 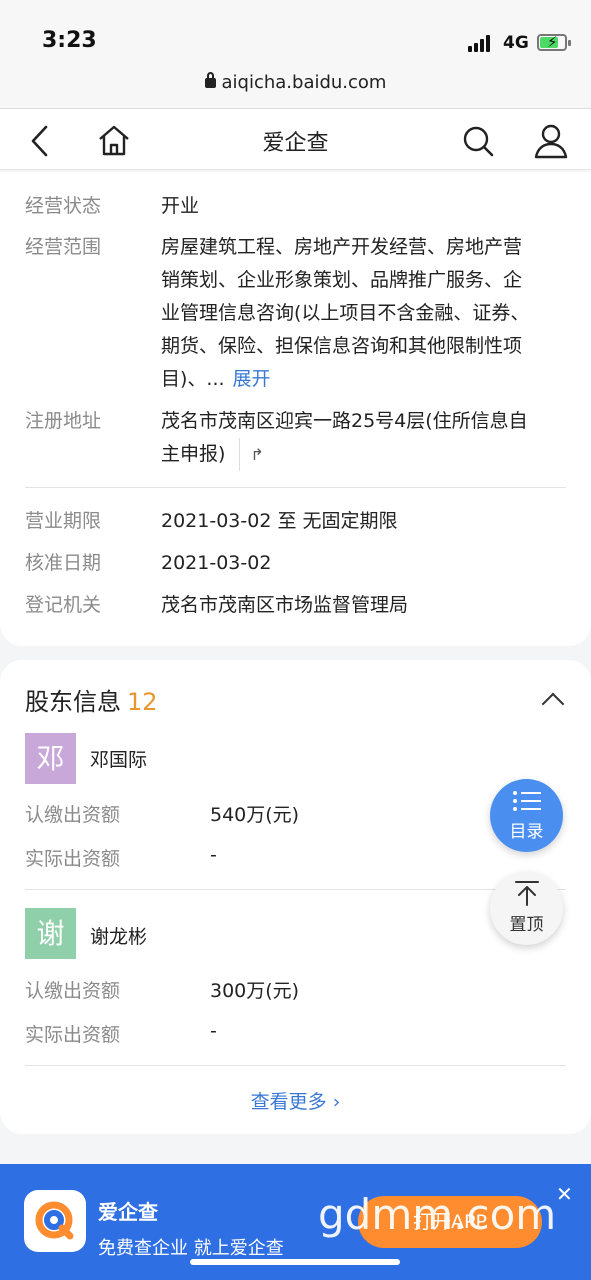 I want to click on back-to-top-button: 置顶, so click(x=526, y=908).